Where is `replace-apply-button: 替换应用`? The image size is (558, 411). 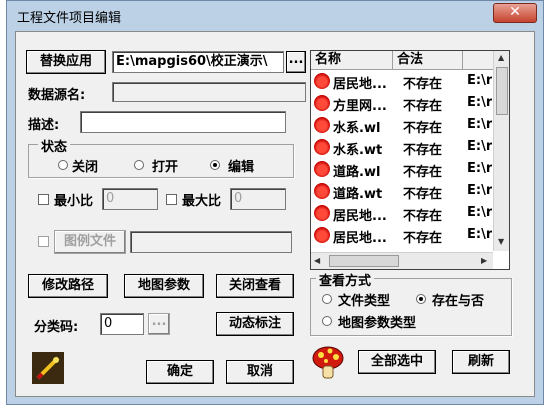
replace-apply-button: 替换应用 is located at coordinates (66, 62).